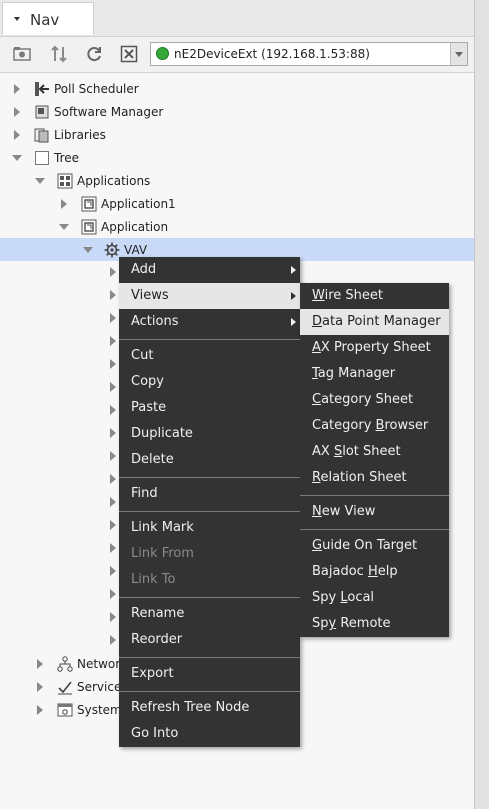 Image resolution: width=489 pixels, height=809 pixels. I want to click on new-folder-button, so click(23, 54).